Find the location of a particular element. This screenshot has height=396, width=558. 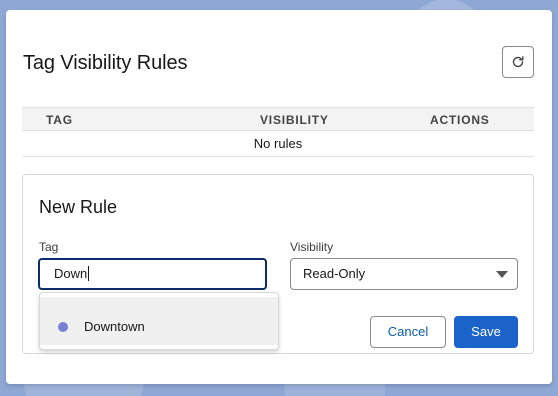

table-header: TAG VISIBILITY ACTIONS is located at coordinates (278, 119).